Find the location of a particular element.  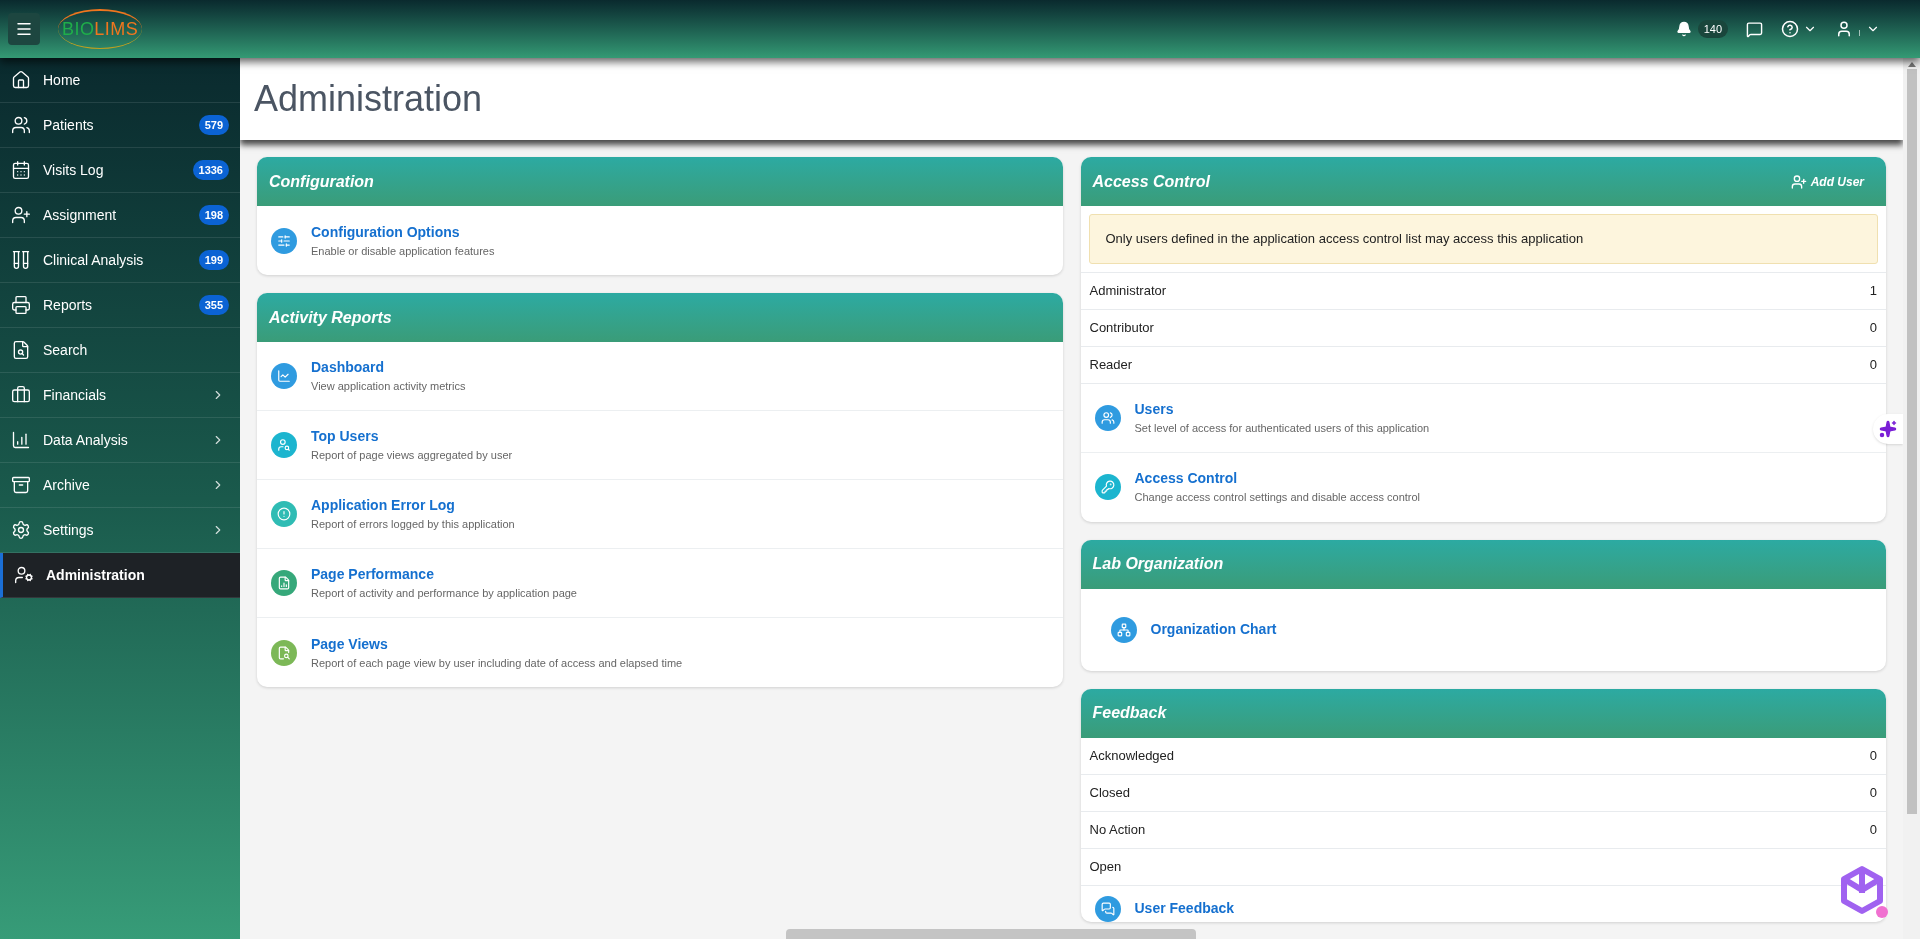

panel-title: Activity Reports is located at coordinates (330, 317).